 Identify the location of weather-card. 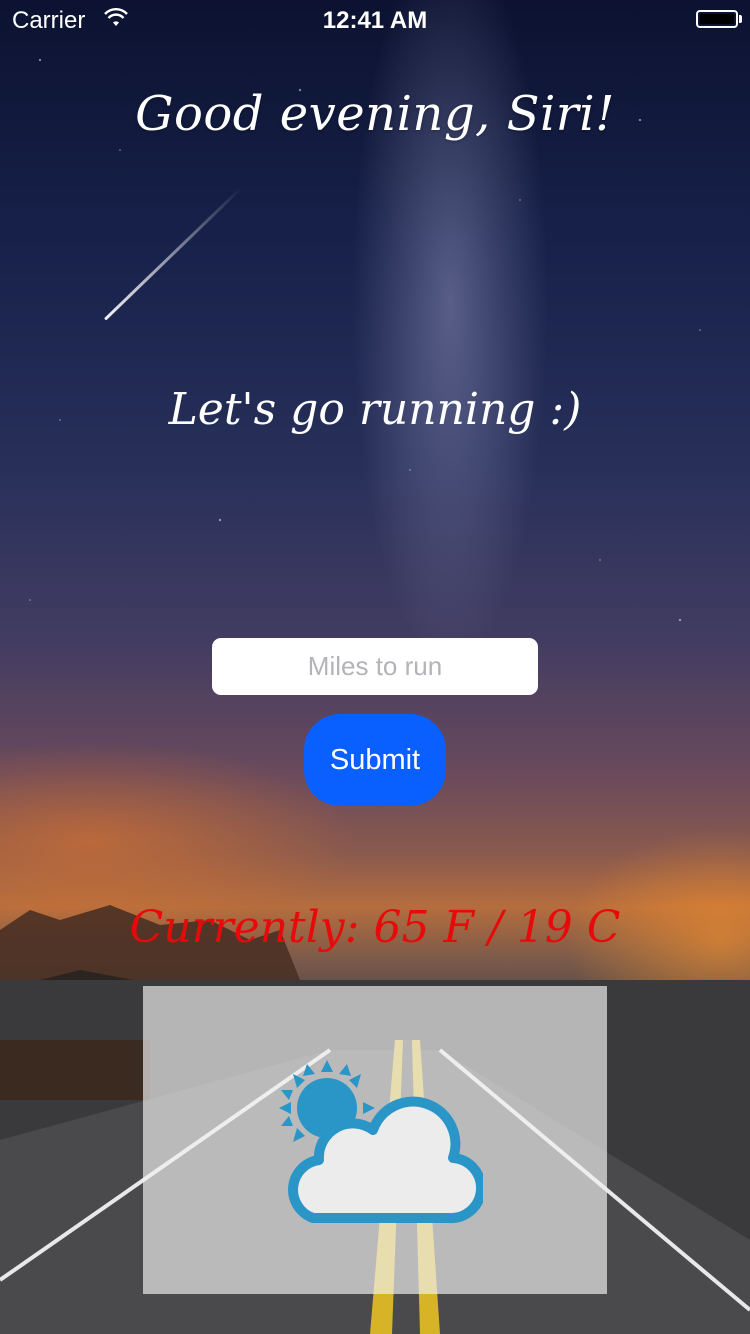
(375, 1140).